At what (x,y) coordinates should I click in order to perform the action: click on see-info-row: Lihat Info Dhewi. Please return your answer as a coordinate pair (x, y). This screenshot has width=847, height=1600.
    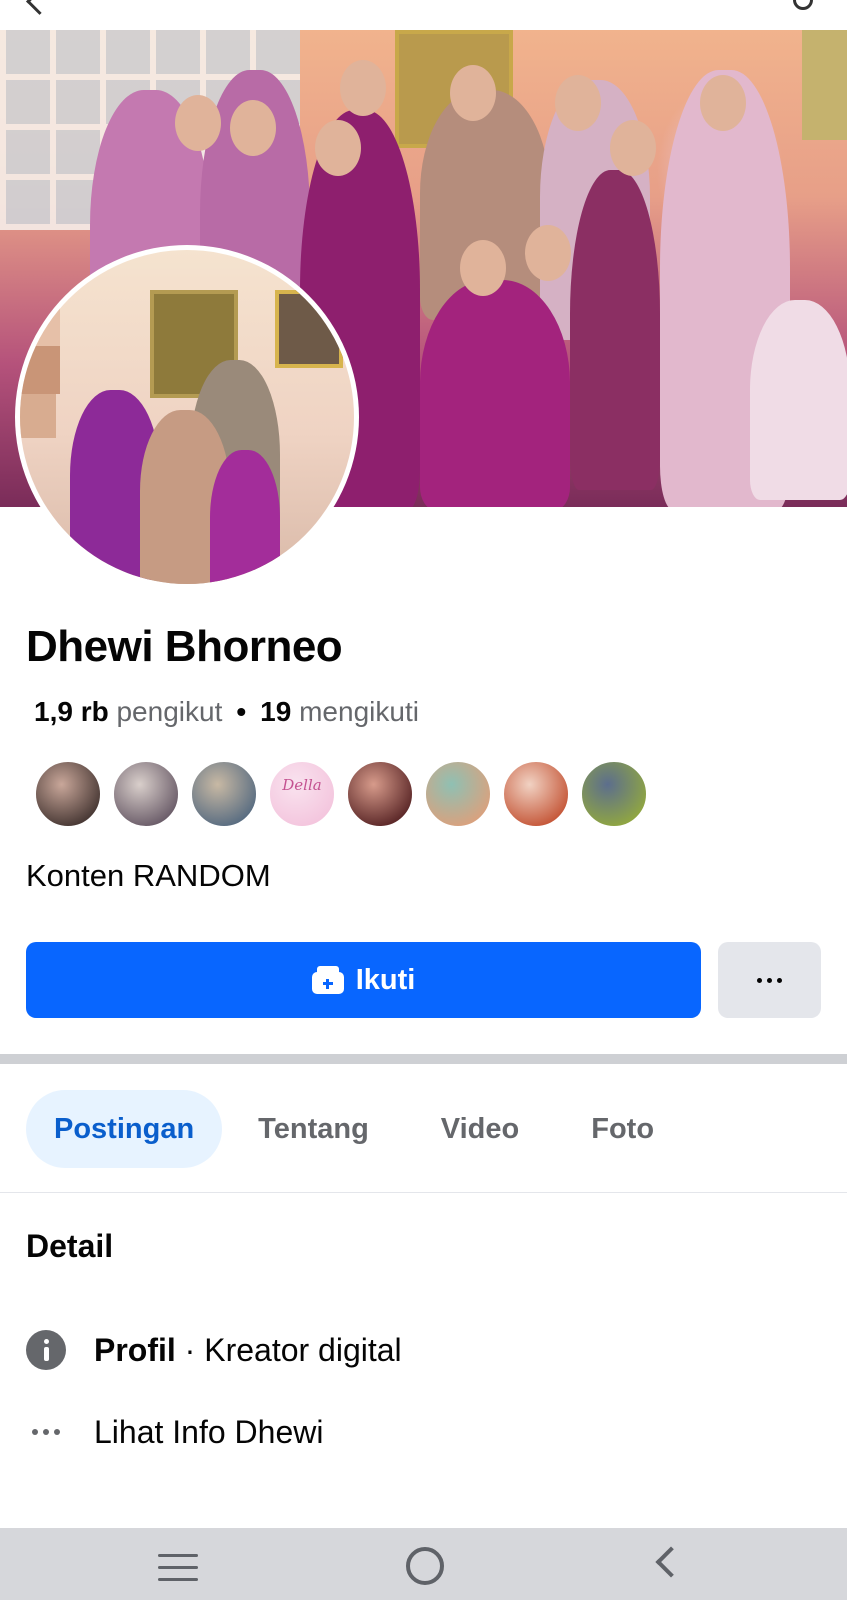
    Looking at the image, I should click on (174, 1432).